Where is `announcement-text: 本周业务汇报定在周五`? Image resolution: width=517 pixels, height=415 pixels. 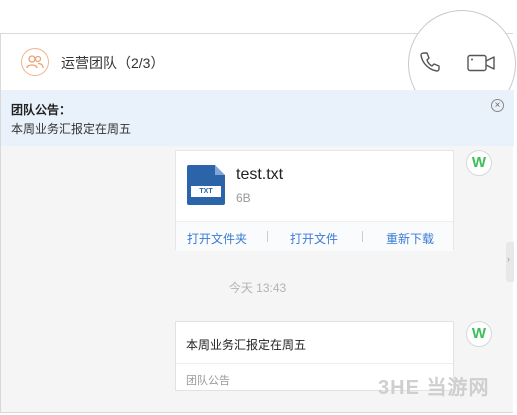 announcement-text: 本周业务汇报定在周五 is located at coordinates (71, 129).